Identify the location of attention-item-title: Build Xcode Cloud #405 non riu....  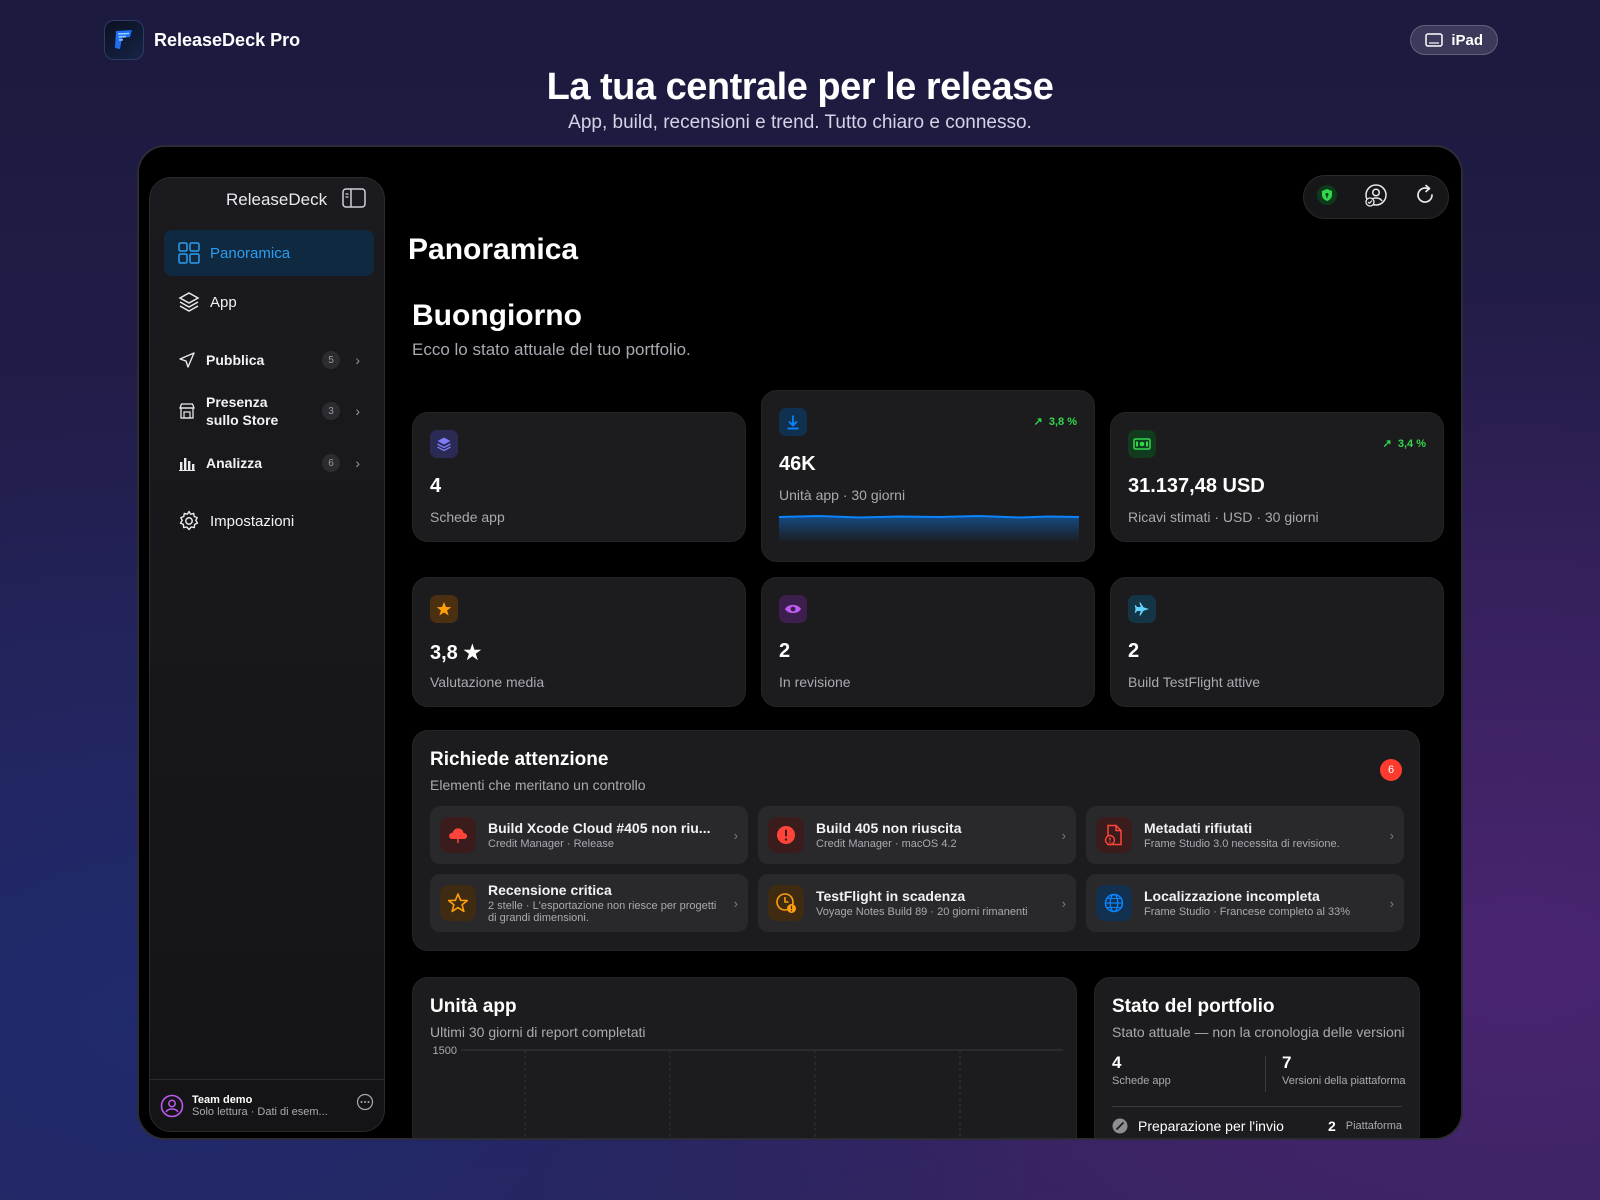
(599, 828).